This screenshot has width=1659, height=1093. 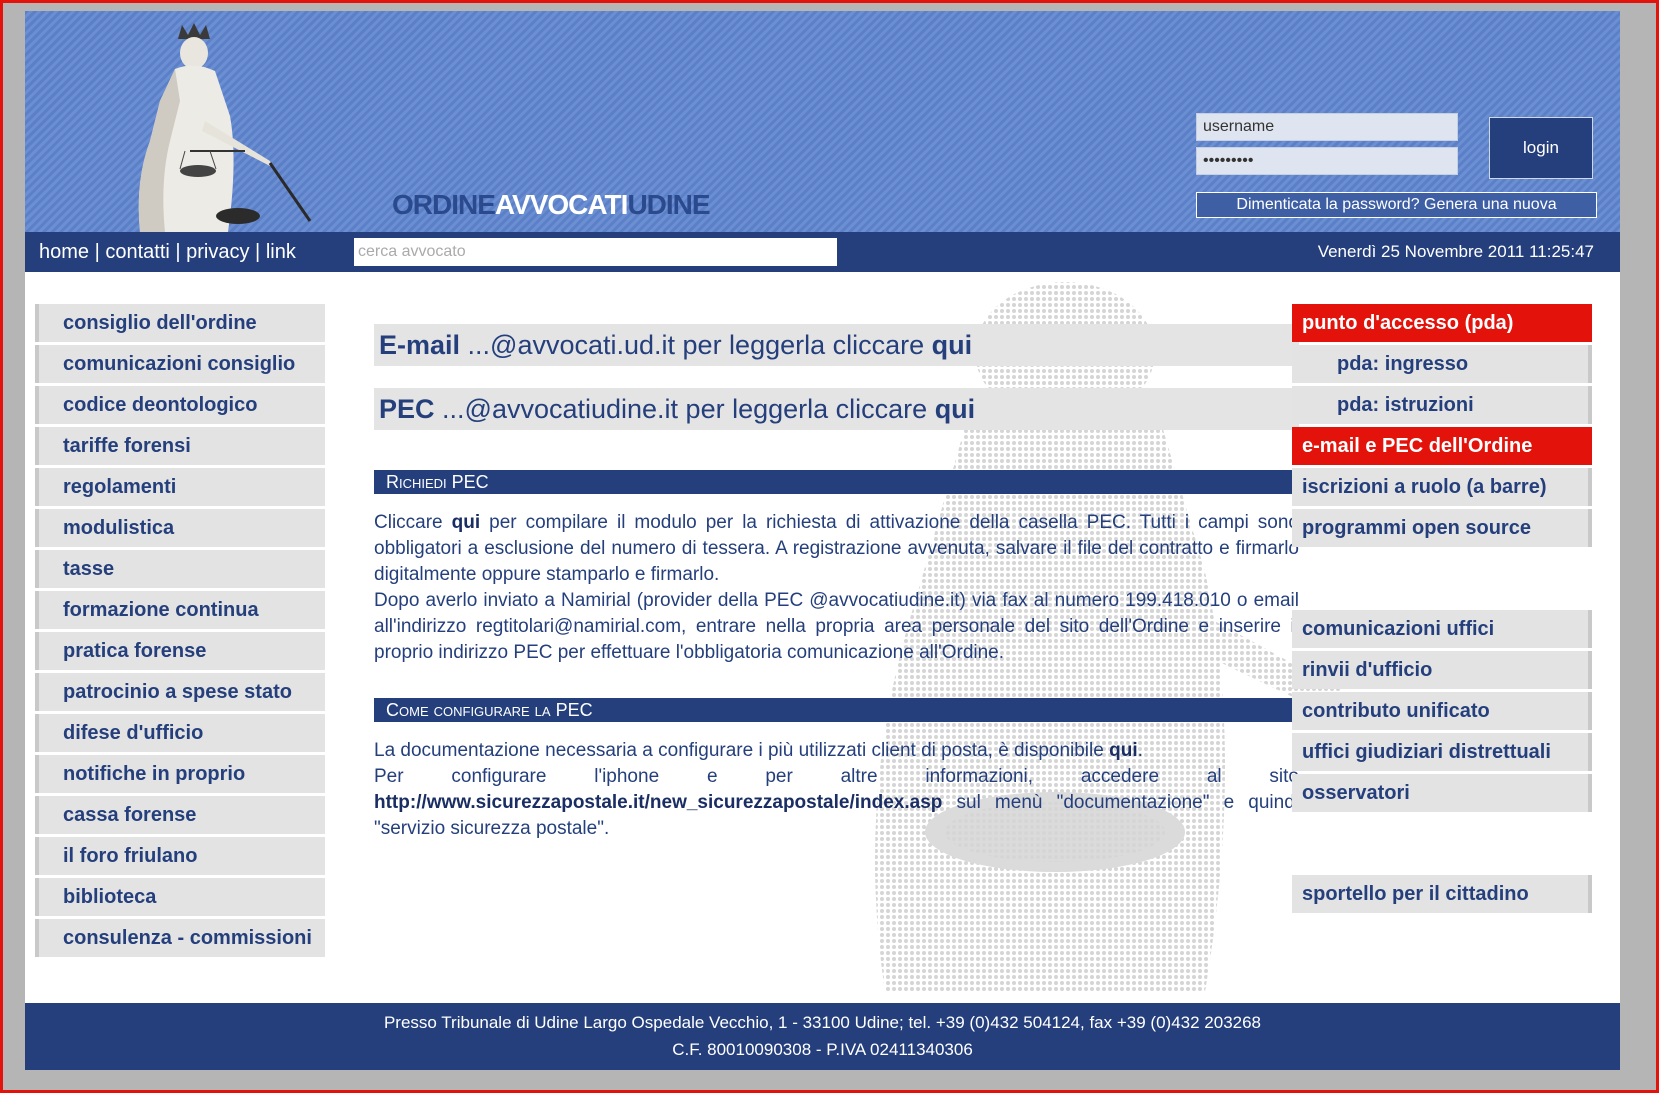 What do you see at coordinates (180, 610) in the screenshot?
I see `left-menu-item: formazione continua` at bounding box center [180, 610].